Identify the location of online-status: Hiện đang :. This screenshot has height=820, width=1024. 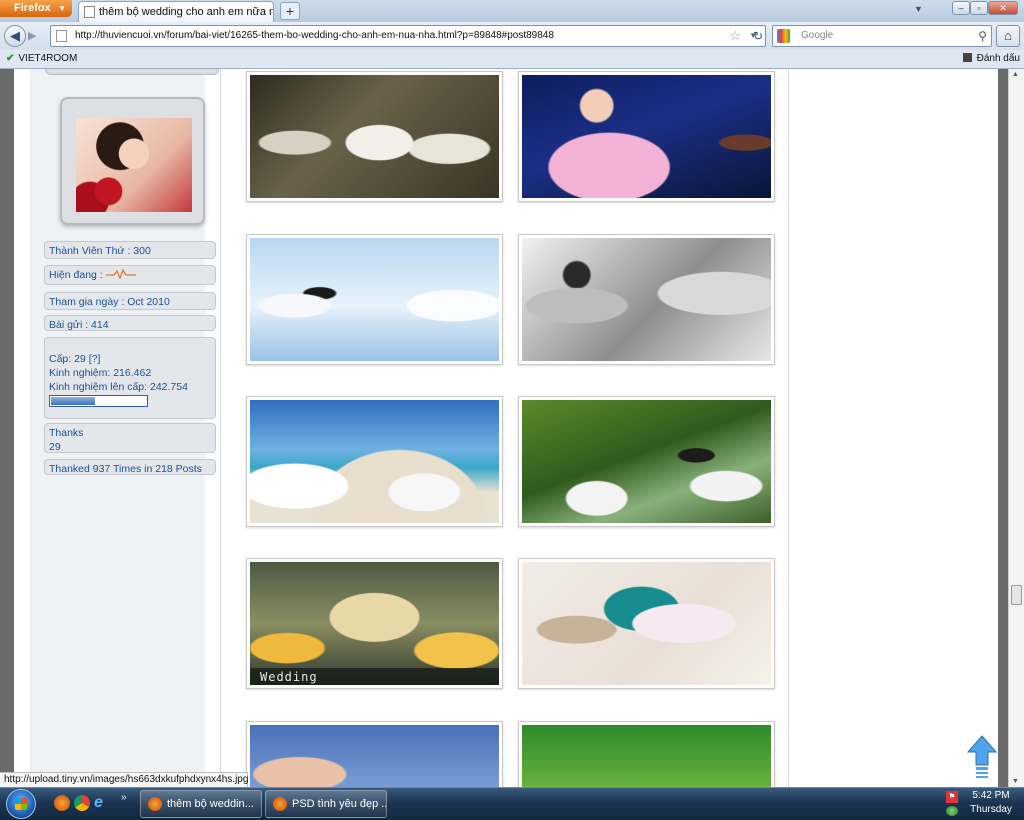
(130, 275).